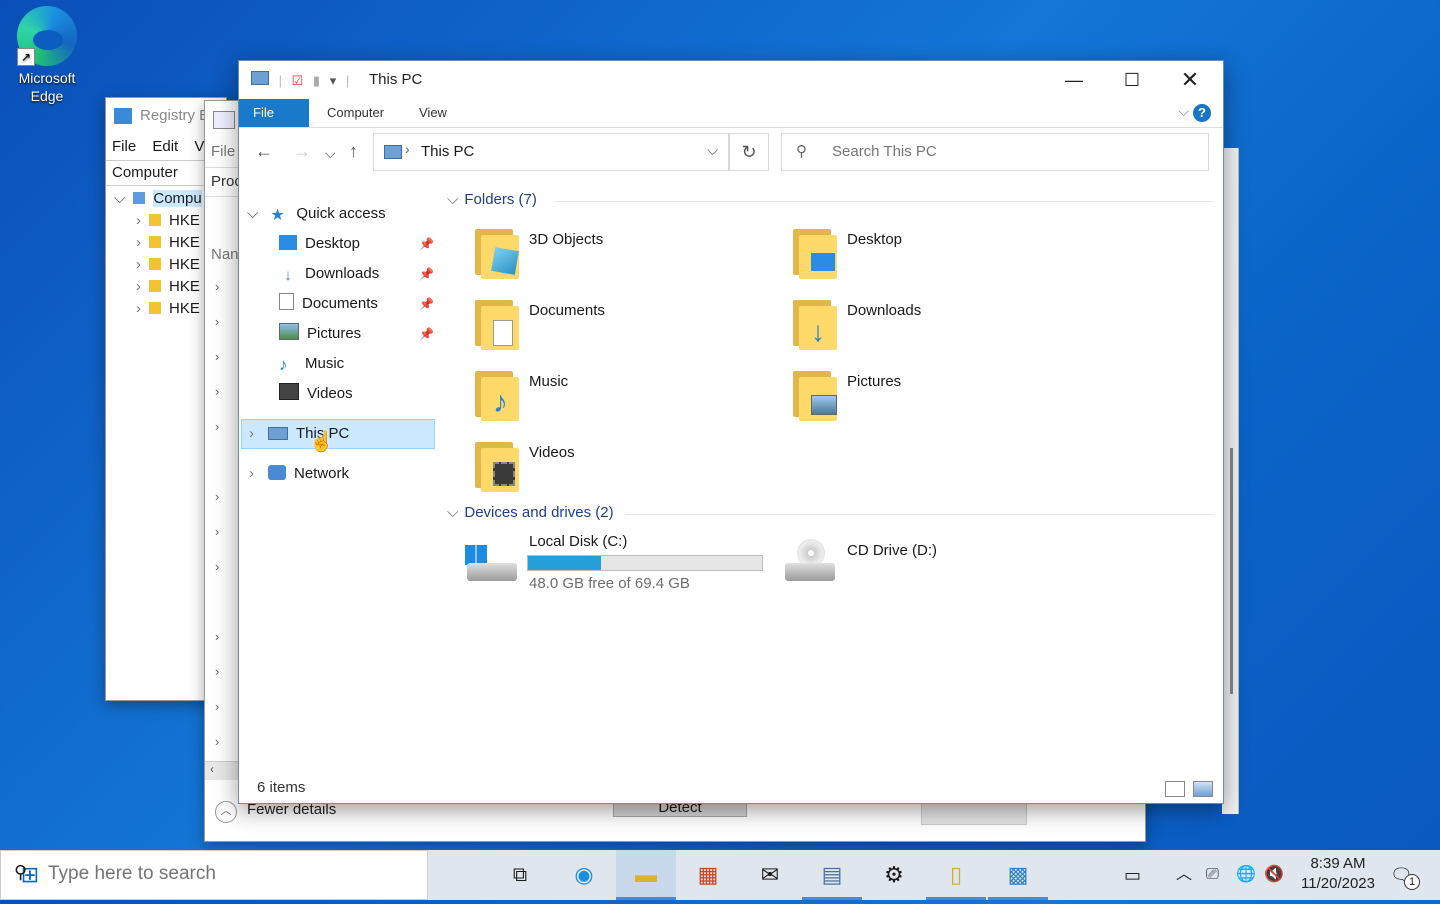 Image resolution: width=1440 pixels, height=904 pixels. I want to click on drive-local-disk-c: Local Disk (C:) 48.0 GB free of 69.4 GB, so click(615, 563).